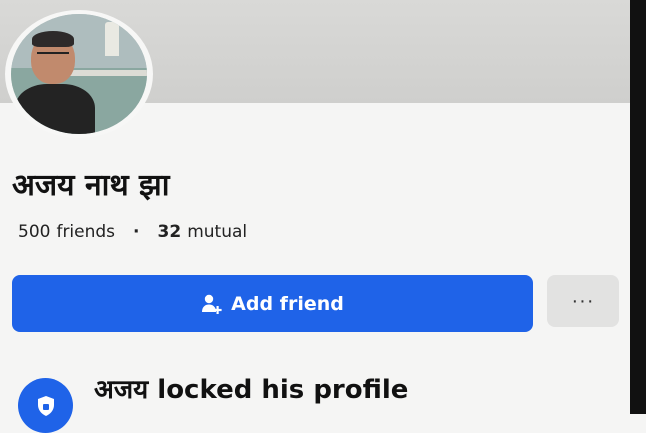 The height and width of the screenshot is (433, 646). What do you see at coordinates (251, 390) in the screenshot?
I see `locked-profile-notice: अजय locked his profile` at bounding box center [251, 390].